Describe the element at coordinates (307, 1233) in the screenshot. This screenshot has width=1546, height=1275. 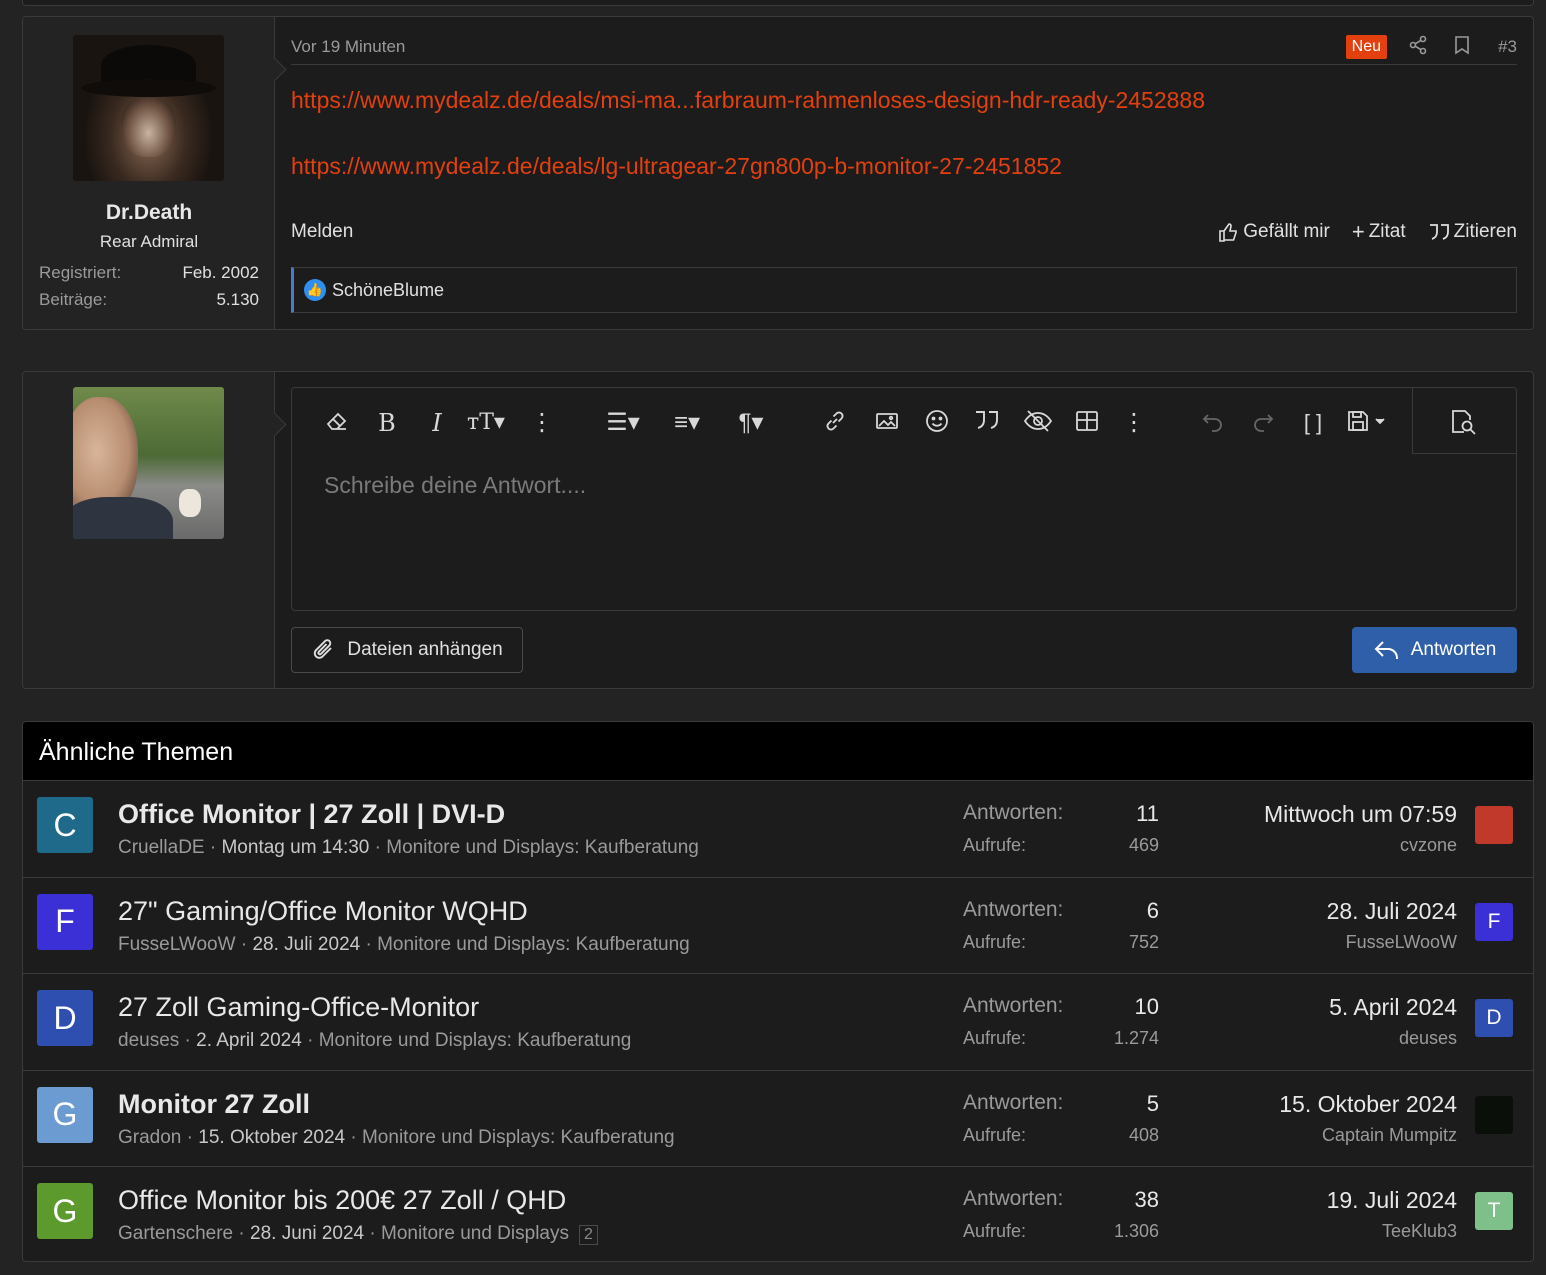
I see `thread-start-date: 28. Juni 2024` at that location.